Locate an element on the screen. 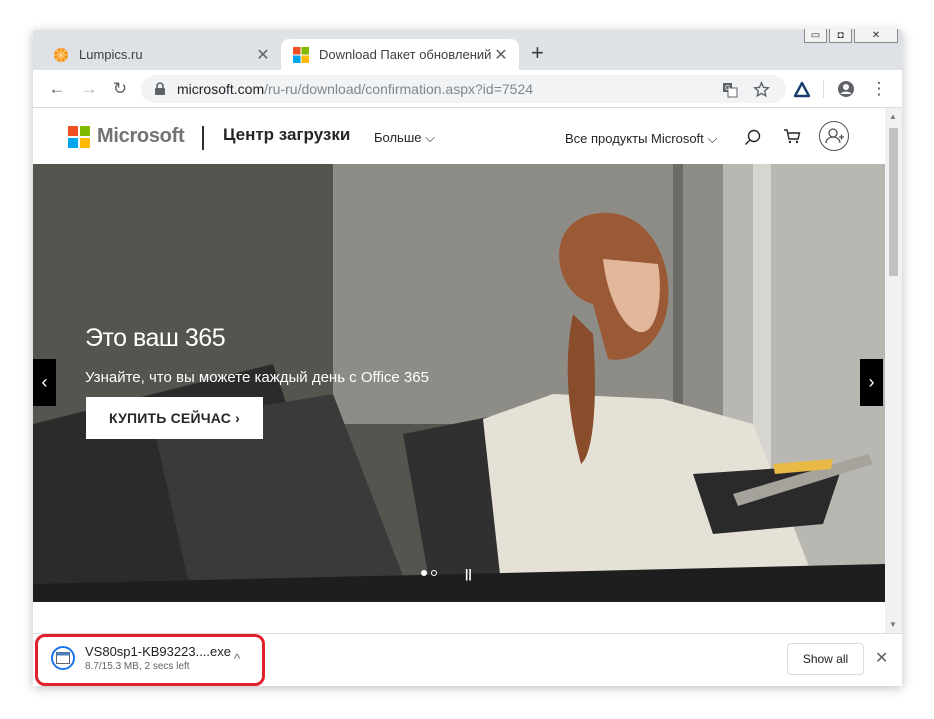 Image resolution: width=934 pixels, height=719 pixels. carousel-pause-button: || is located at coordinates (468, 574).